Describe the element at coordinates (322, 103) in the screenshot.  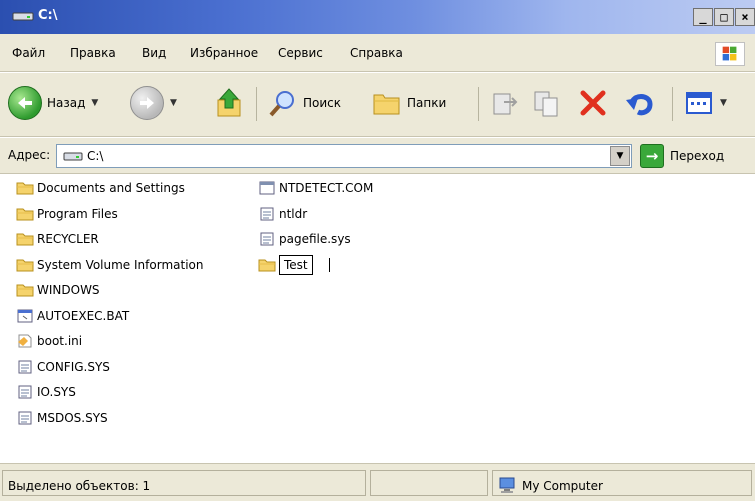
I see `search-label: Поиск` at that location.